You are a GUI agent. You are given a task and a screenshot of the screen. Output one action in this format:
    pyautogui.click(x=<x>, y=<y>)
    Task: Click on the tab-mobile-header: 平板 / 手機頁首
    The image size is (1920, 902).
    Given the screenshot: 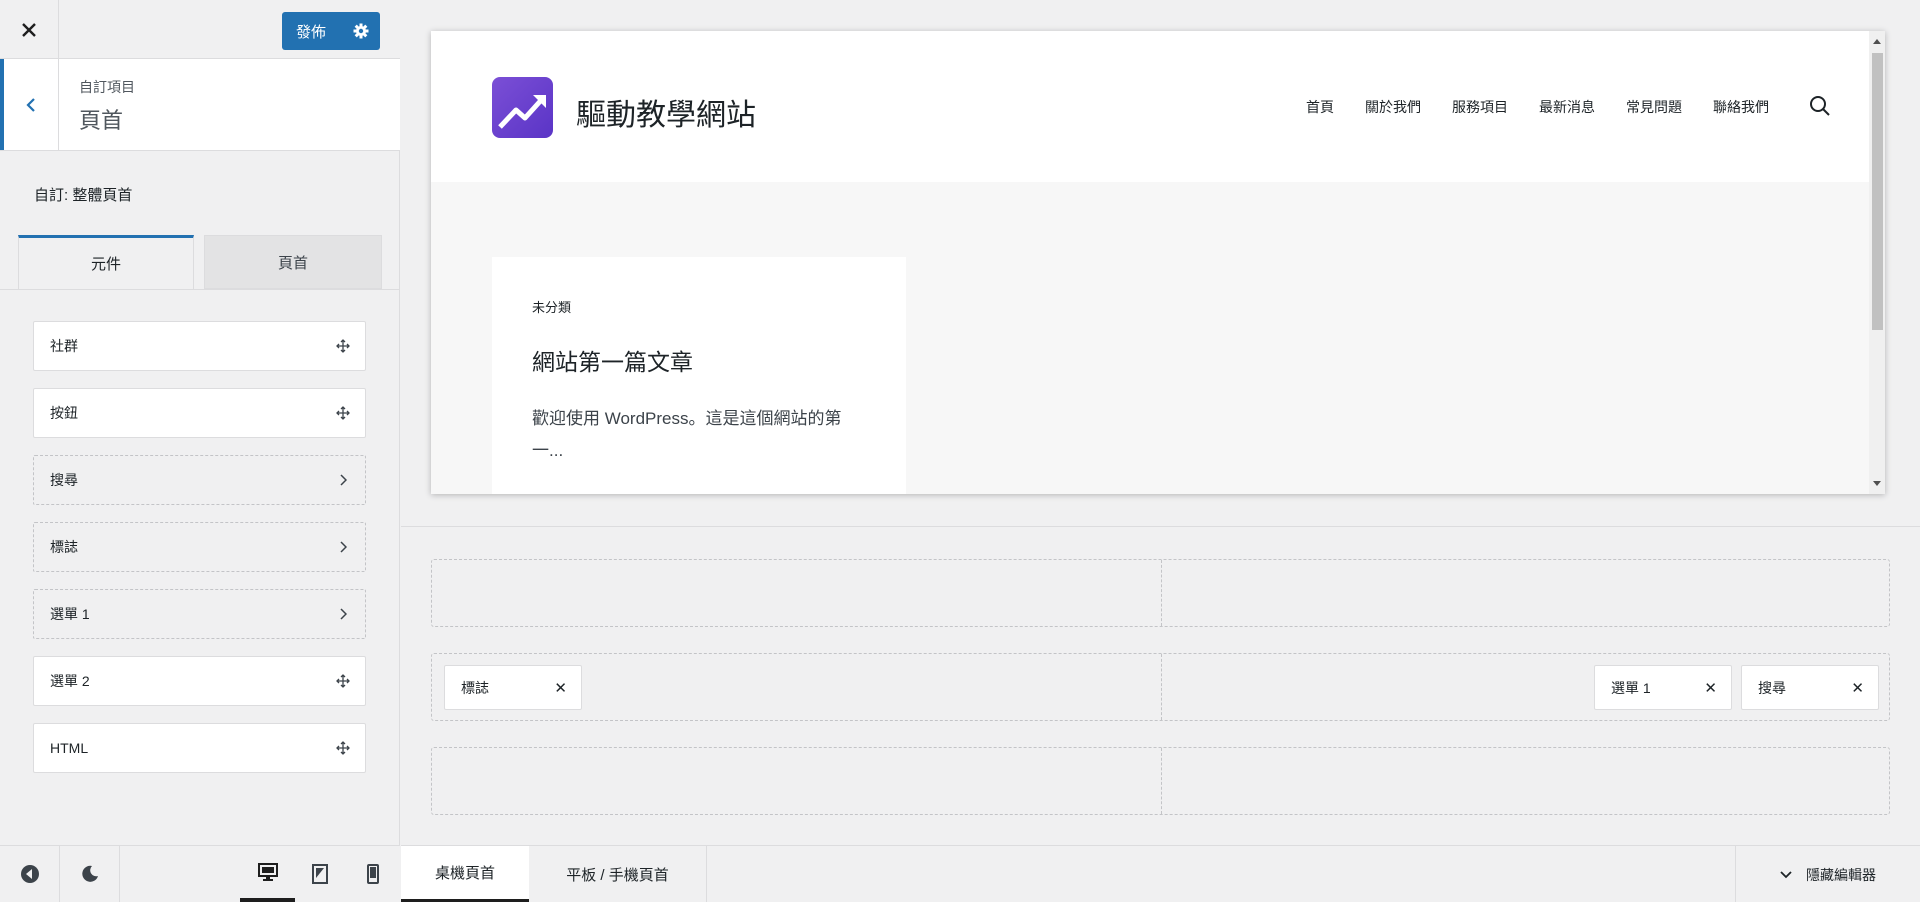 What is the action you would take?
    pyautogui.click(x=618, y=874)
    